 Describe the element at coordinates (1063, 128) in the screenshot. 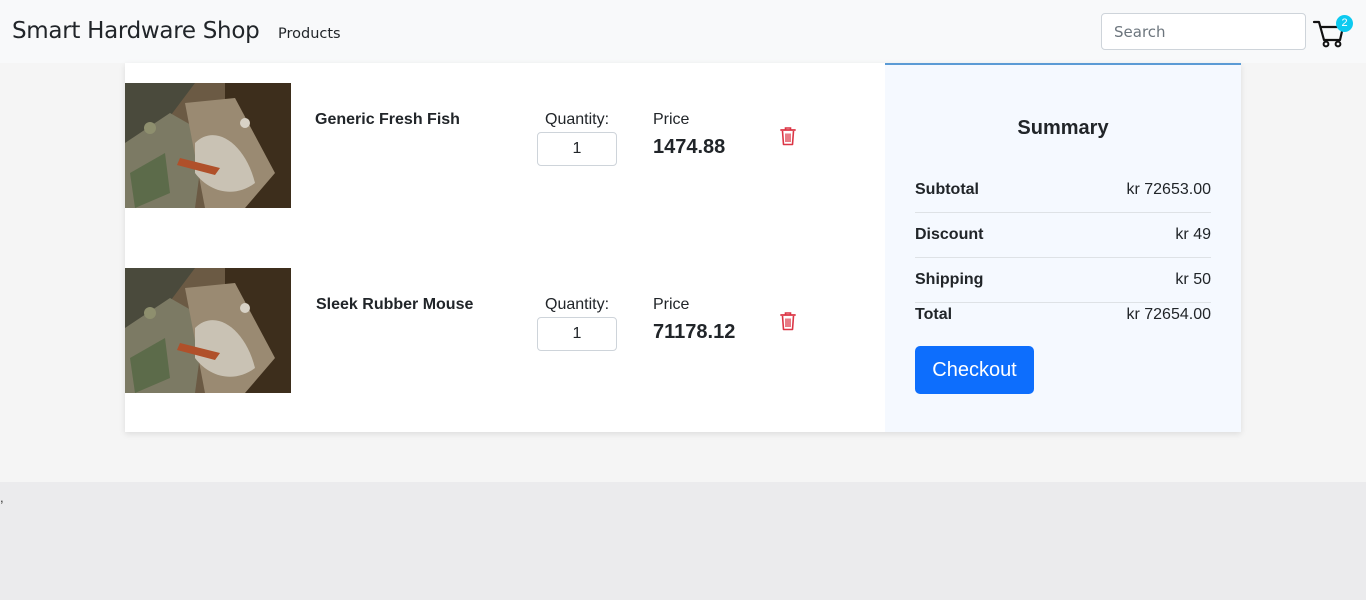

I see `summary-title: Summary` at that location.